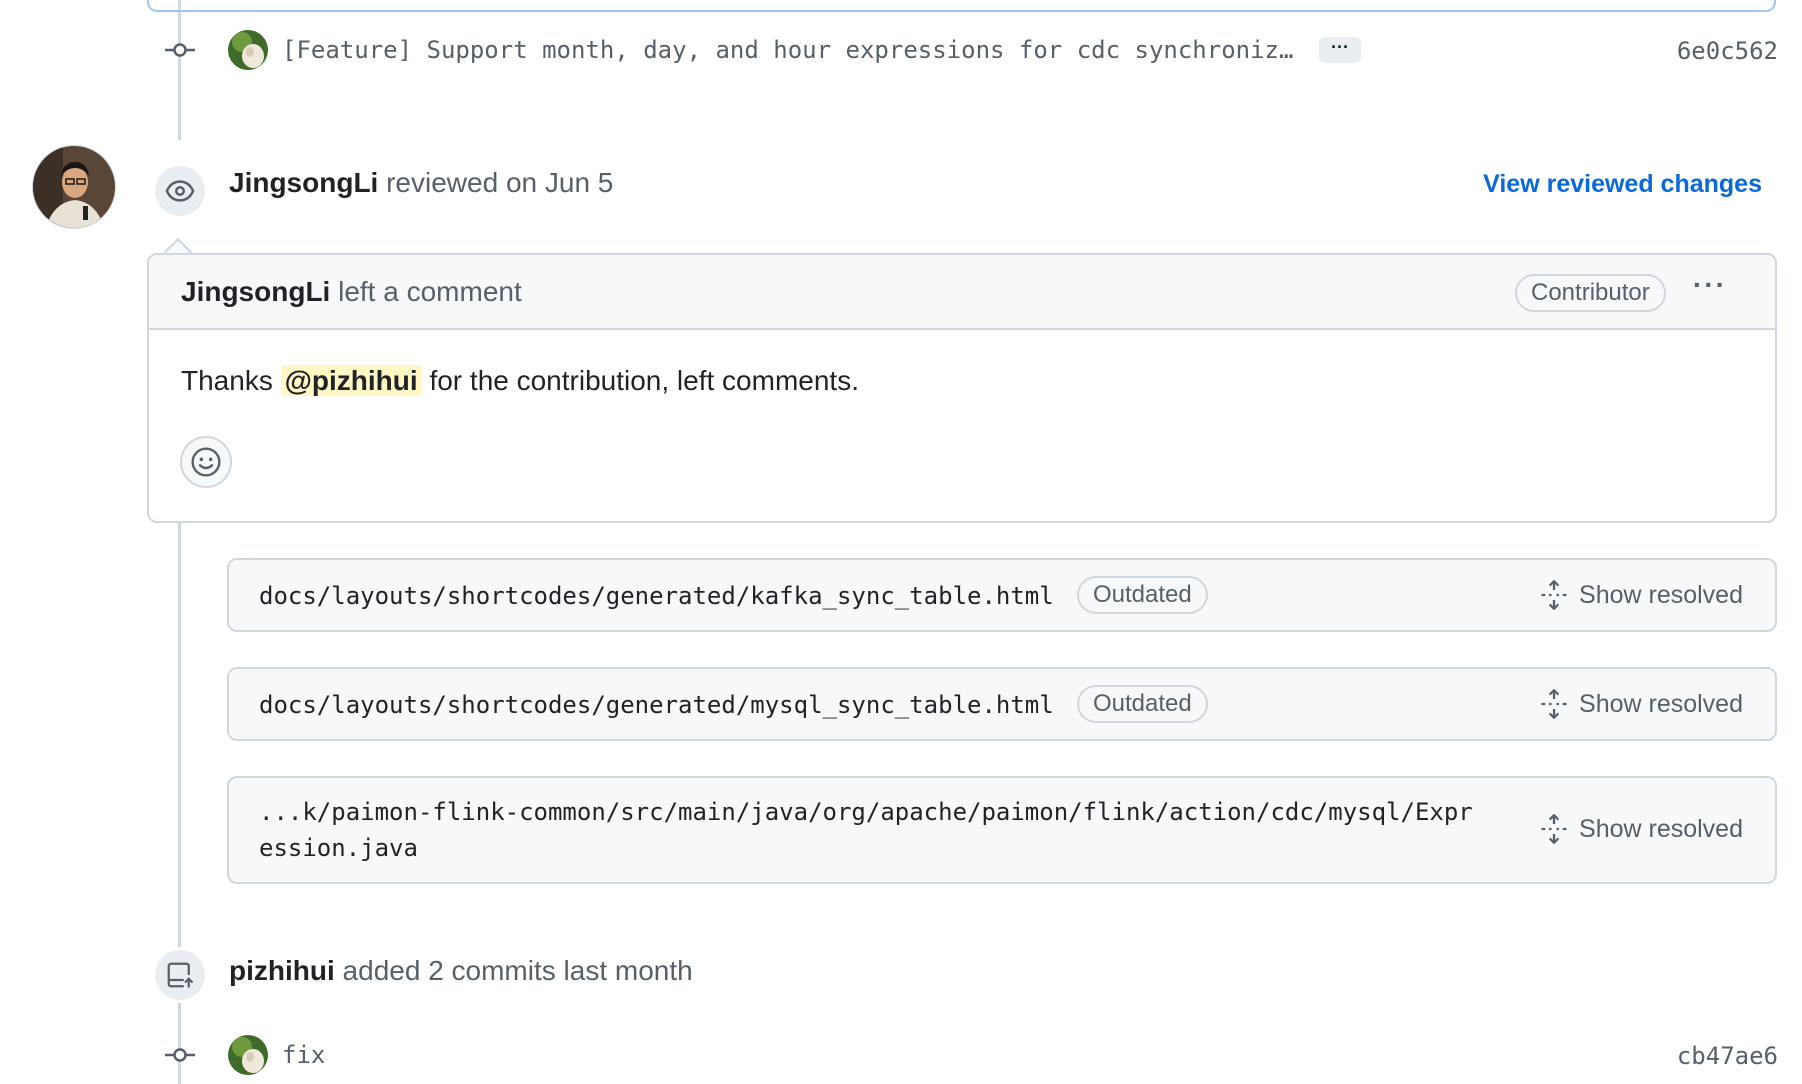 This screenshot has height=1084, width=1802. What do you see at coordinates (227, 380) in the screenshot?
I see `comment-body-prefix: Thanks` at bounding box center [227, 380].